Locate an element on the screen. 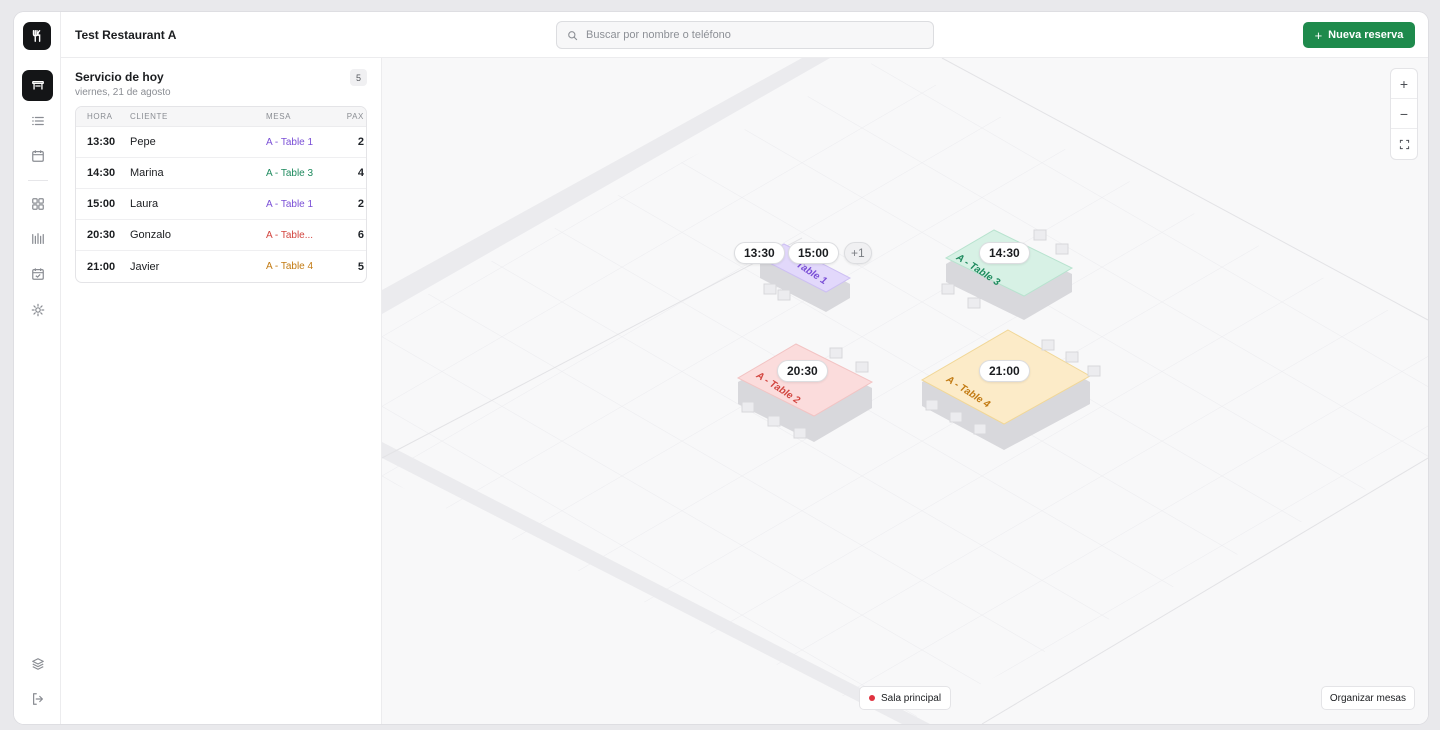 The width and height of the screenshot is (1440, 730). col-time: HORA is located at coordinates (100, 116).